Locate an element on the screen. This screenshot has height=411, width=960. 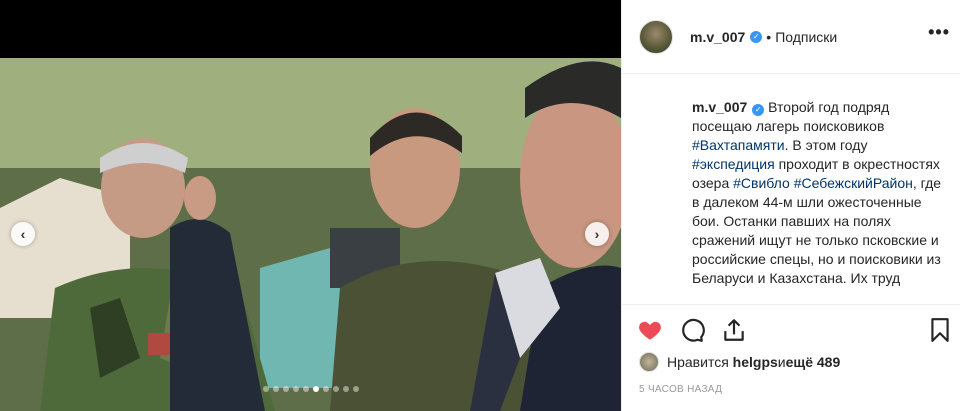
liker-username: helgps is located at coordinates (755, 362).